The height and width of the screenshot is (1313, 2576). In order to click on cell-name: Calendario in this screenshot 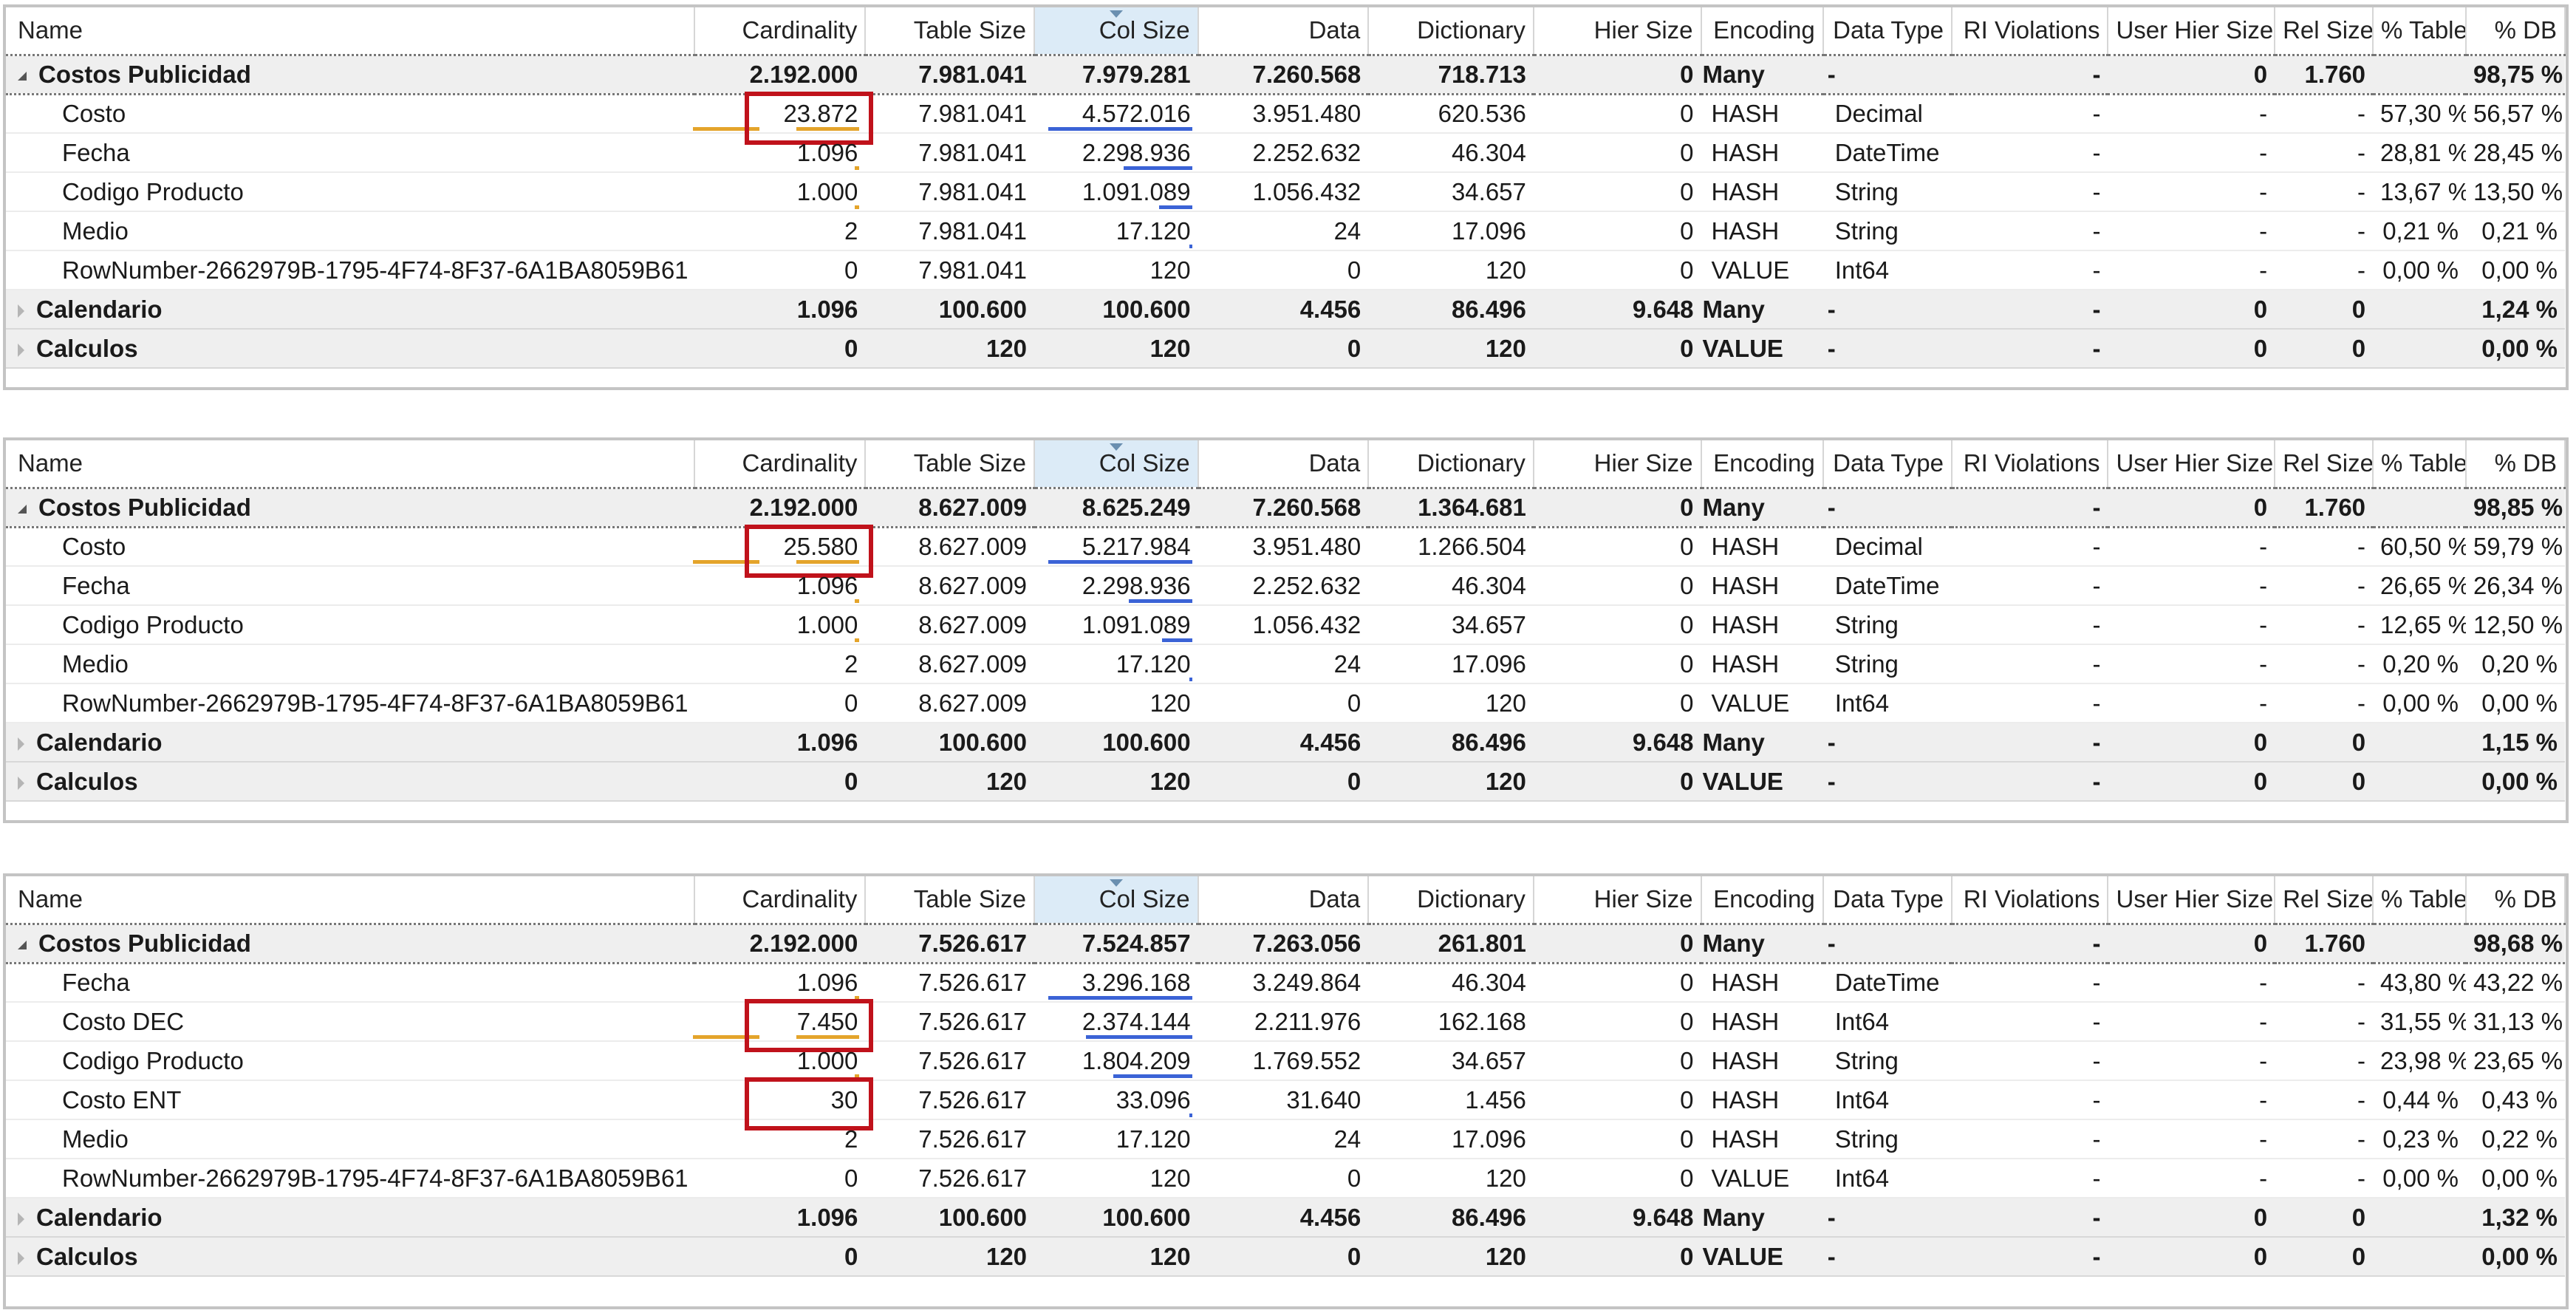, I will do `click(350, 310)`.